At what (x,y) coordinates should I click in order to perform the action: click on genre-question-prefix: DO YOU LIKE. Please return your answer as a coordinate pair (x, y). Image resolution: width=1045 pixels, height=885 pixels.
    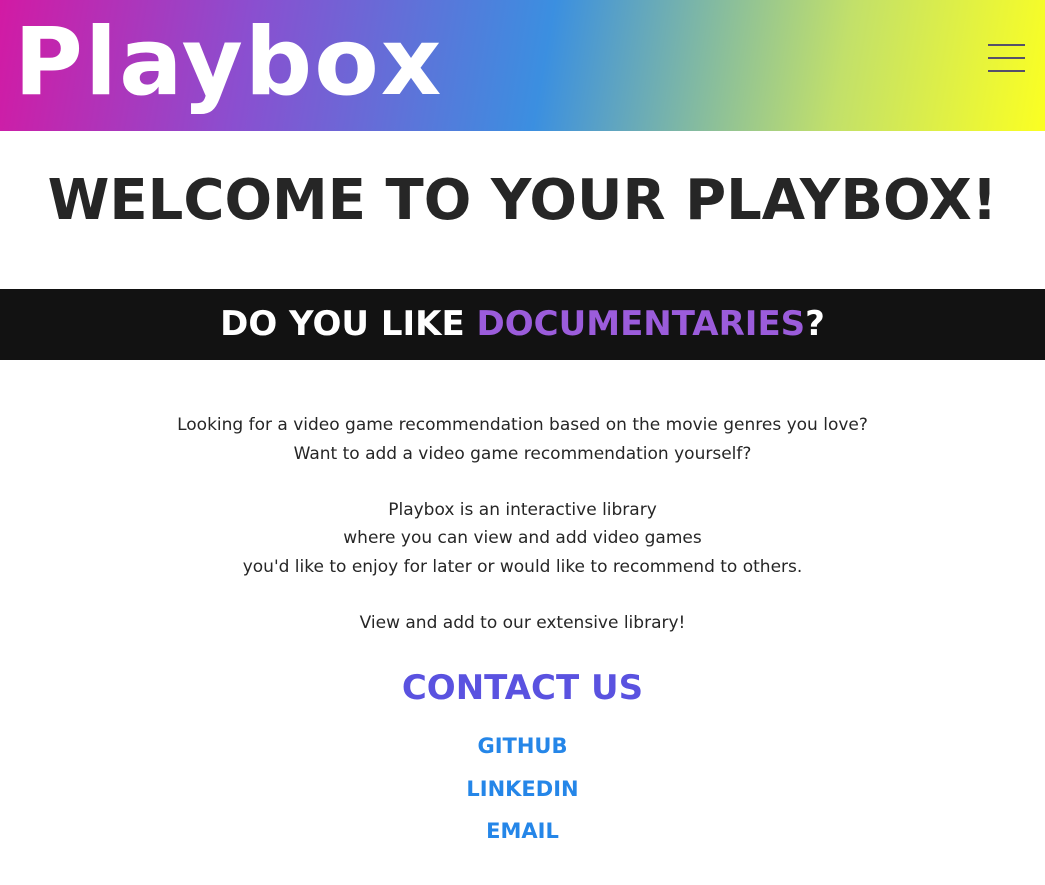
    Looking at the image, I should click on (348, 324).